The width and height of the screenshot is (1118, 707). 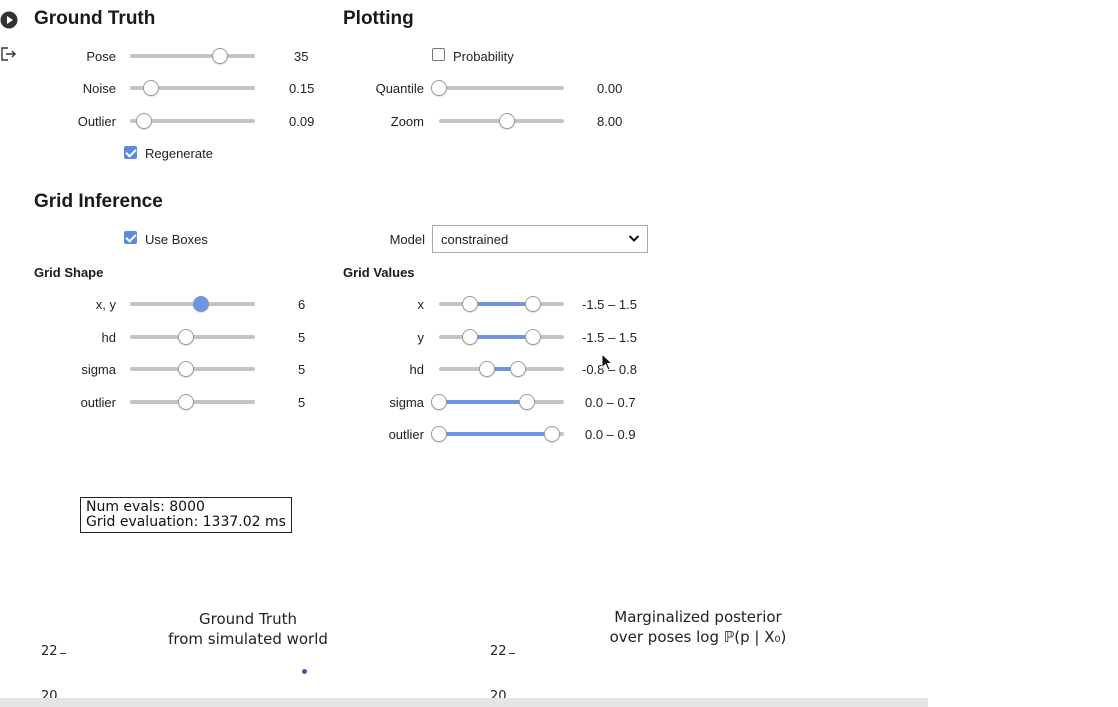 I want to click on probability-checkbox, so click(x=438, y=54).